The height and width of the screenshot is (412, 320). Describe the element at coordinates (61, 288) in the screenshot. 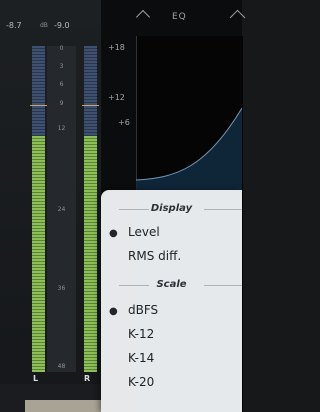

I see `scale-tick: 36` at that location.